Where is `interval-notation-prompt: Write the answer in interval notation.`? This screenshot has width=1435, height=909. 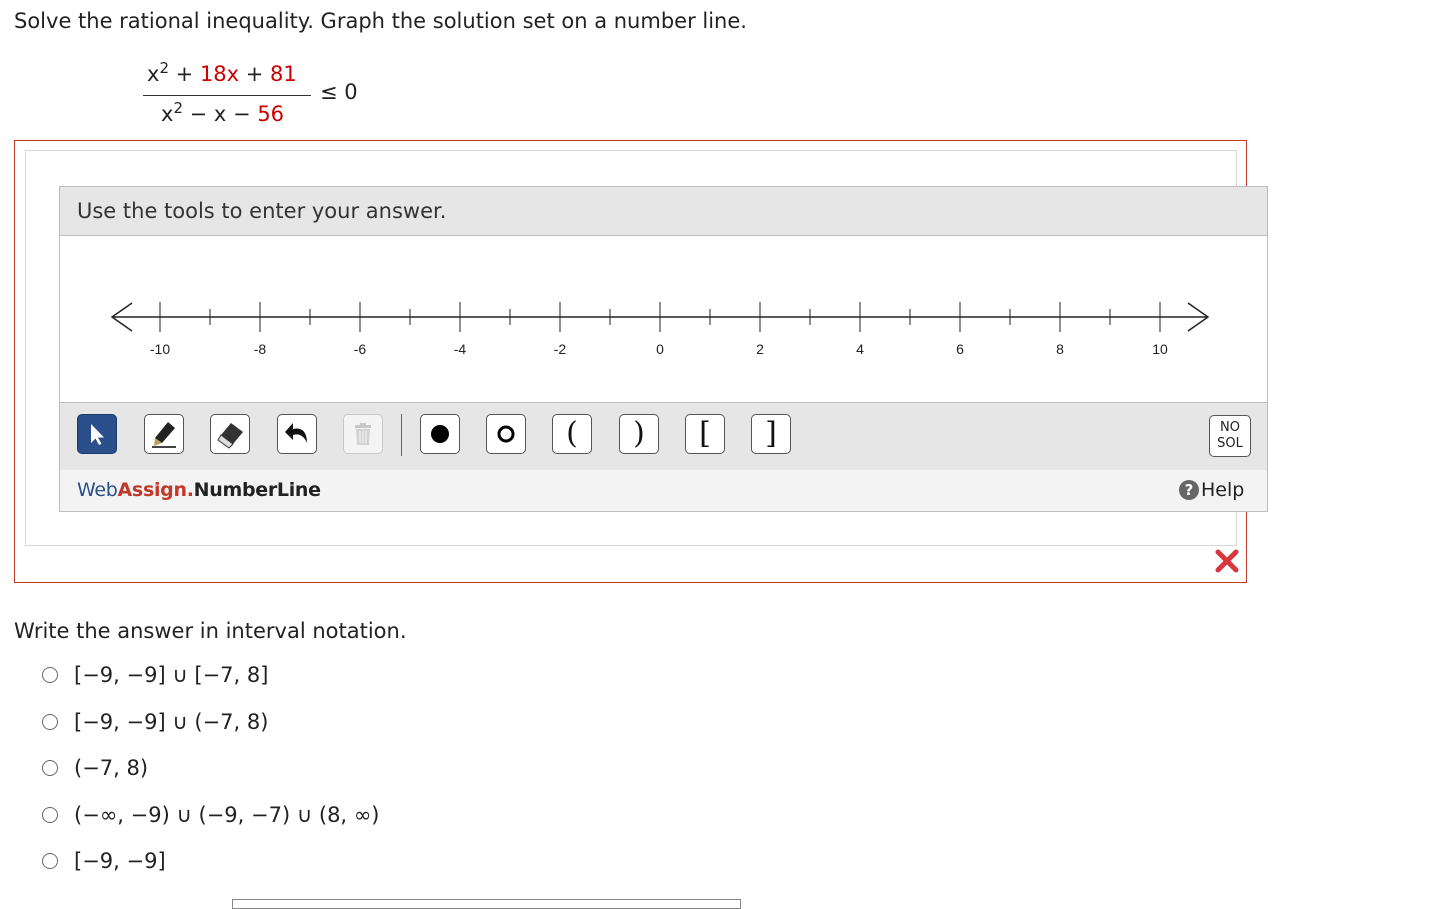
interval-notation-prompt: Write the answer in interval notation. is located at coordinates (210, 631).